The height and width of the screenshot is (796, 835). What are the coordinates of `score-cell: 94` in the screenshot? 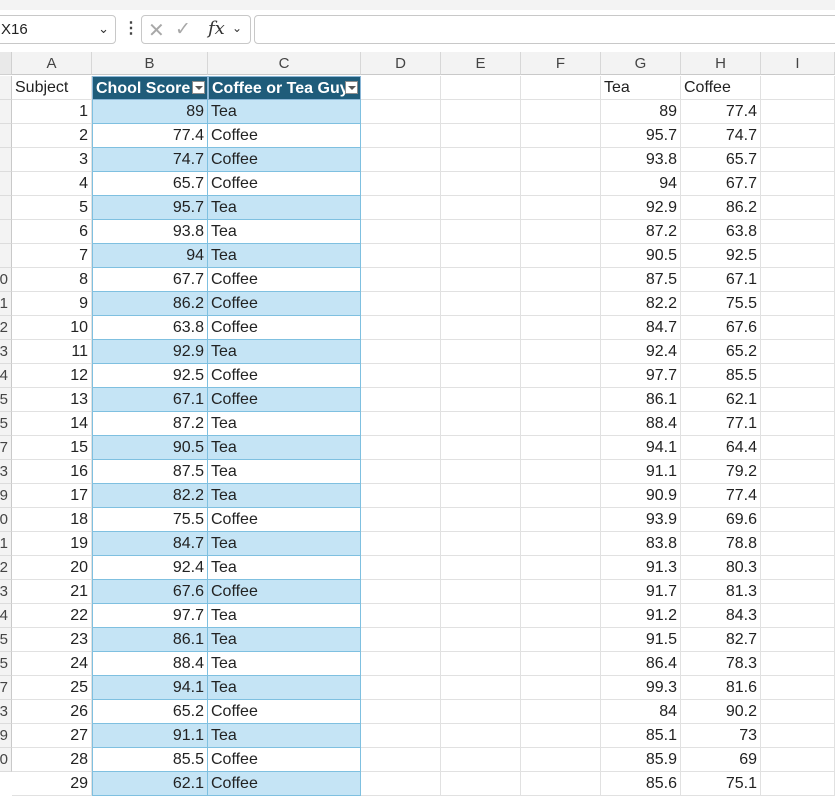 It's located at (150, 256).